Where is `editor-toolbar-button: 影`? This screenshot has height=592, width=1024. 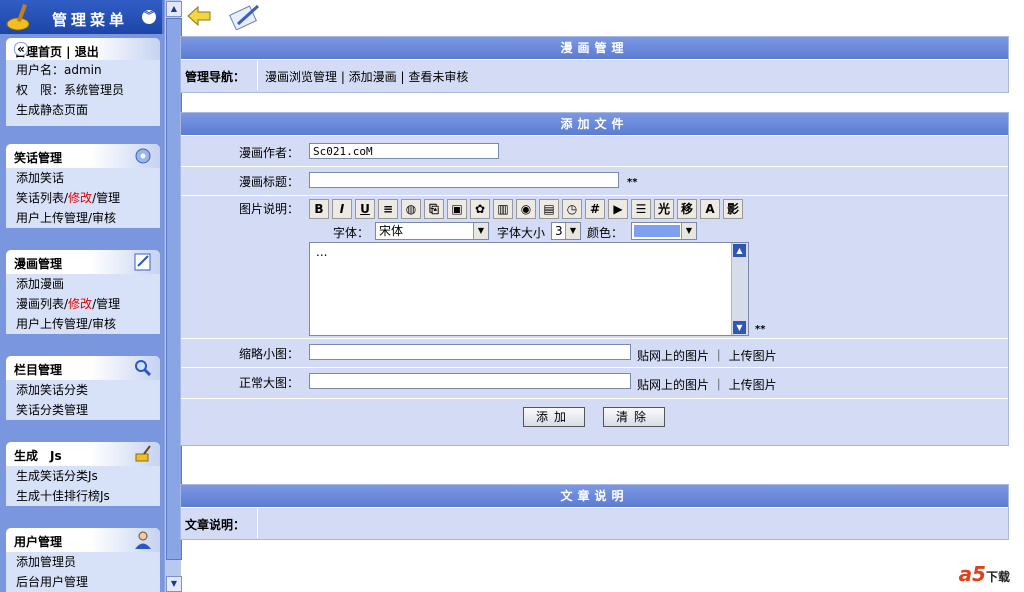
editor-toolbar-button: 影 is located at coordinates (733, 209).